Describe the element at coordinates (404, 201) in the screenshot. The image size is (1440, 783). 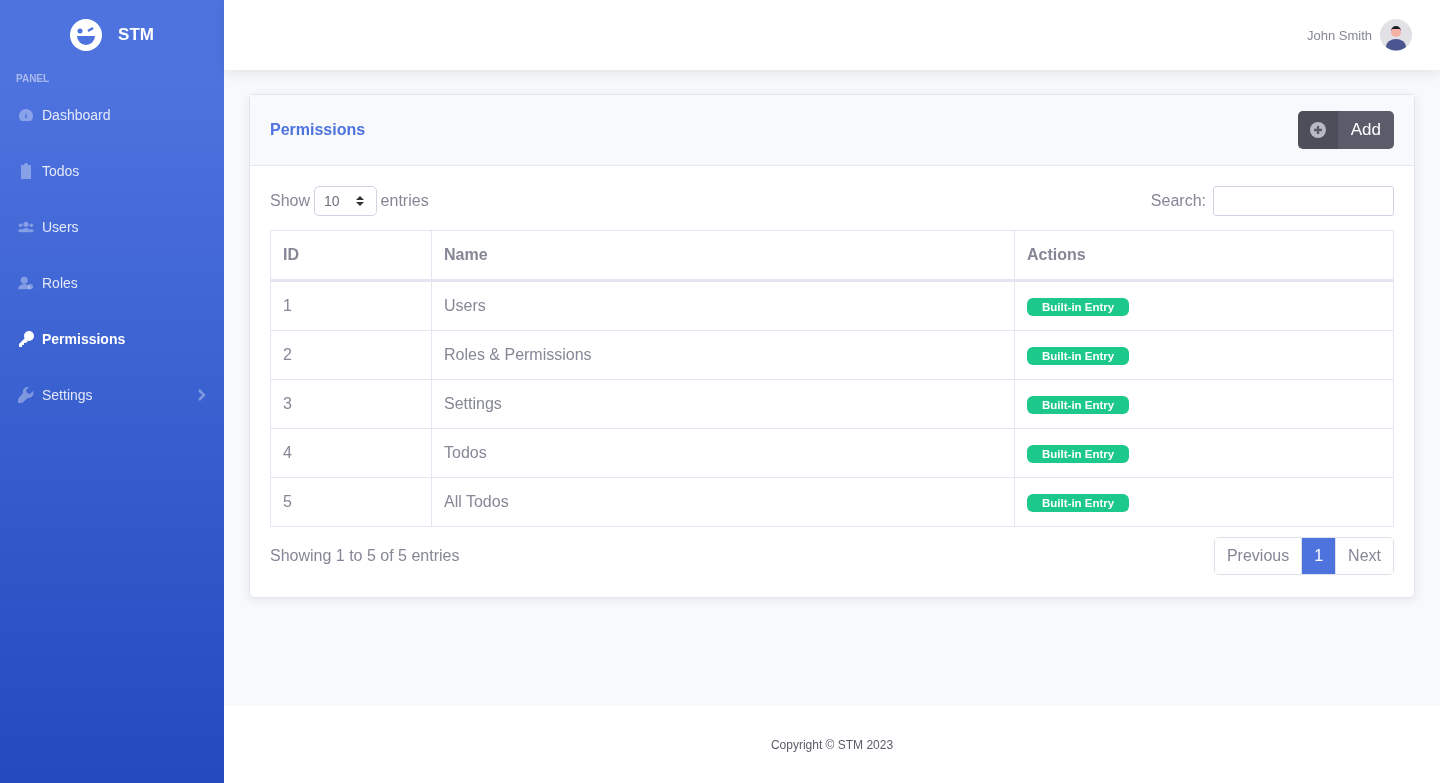
I see `entries-label: entries` at that location.